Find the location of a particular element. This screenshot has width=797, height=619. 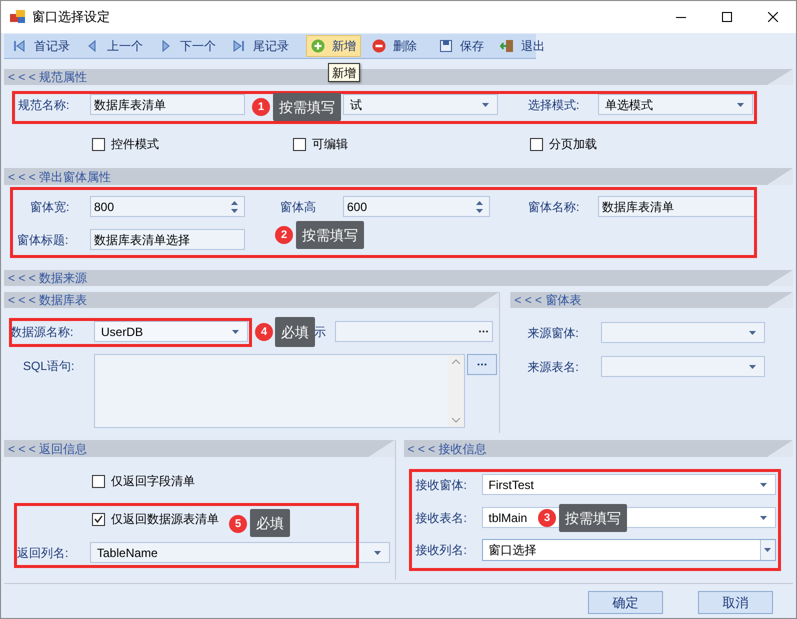

combo-box: 窗口选择 is located at coordinates (629, 550).